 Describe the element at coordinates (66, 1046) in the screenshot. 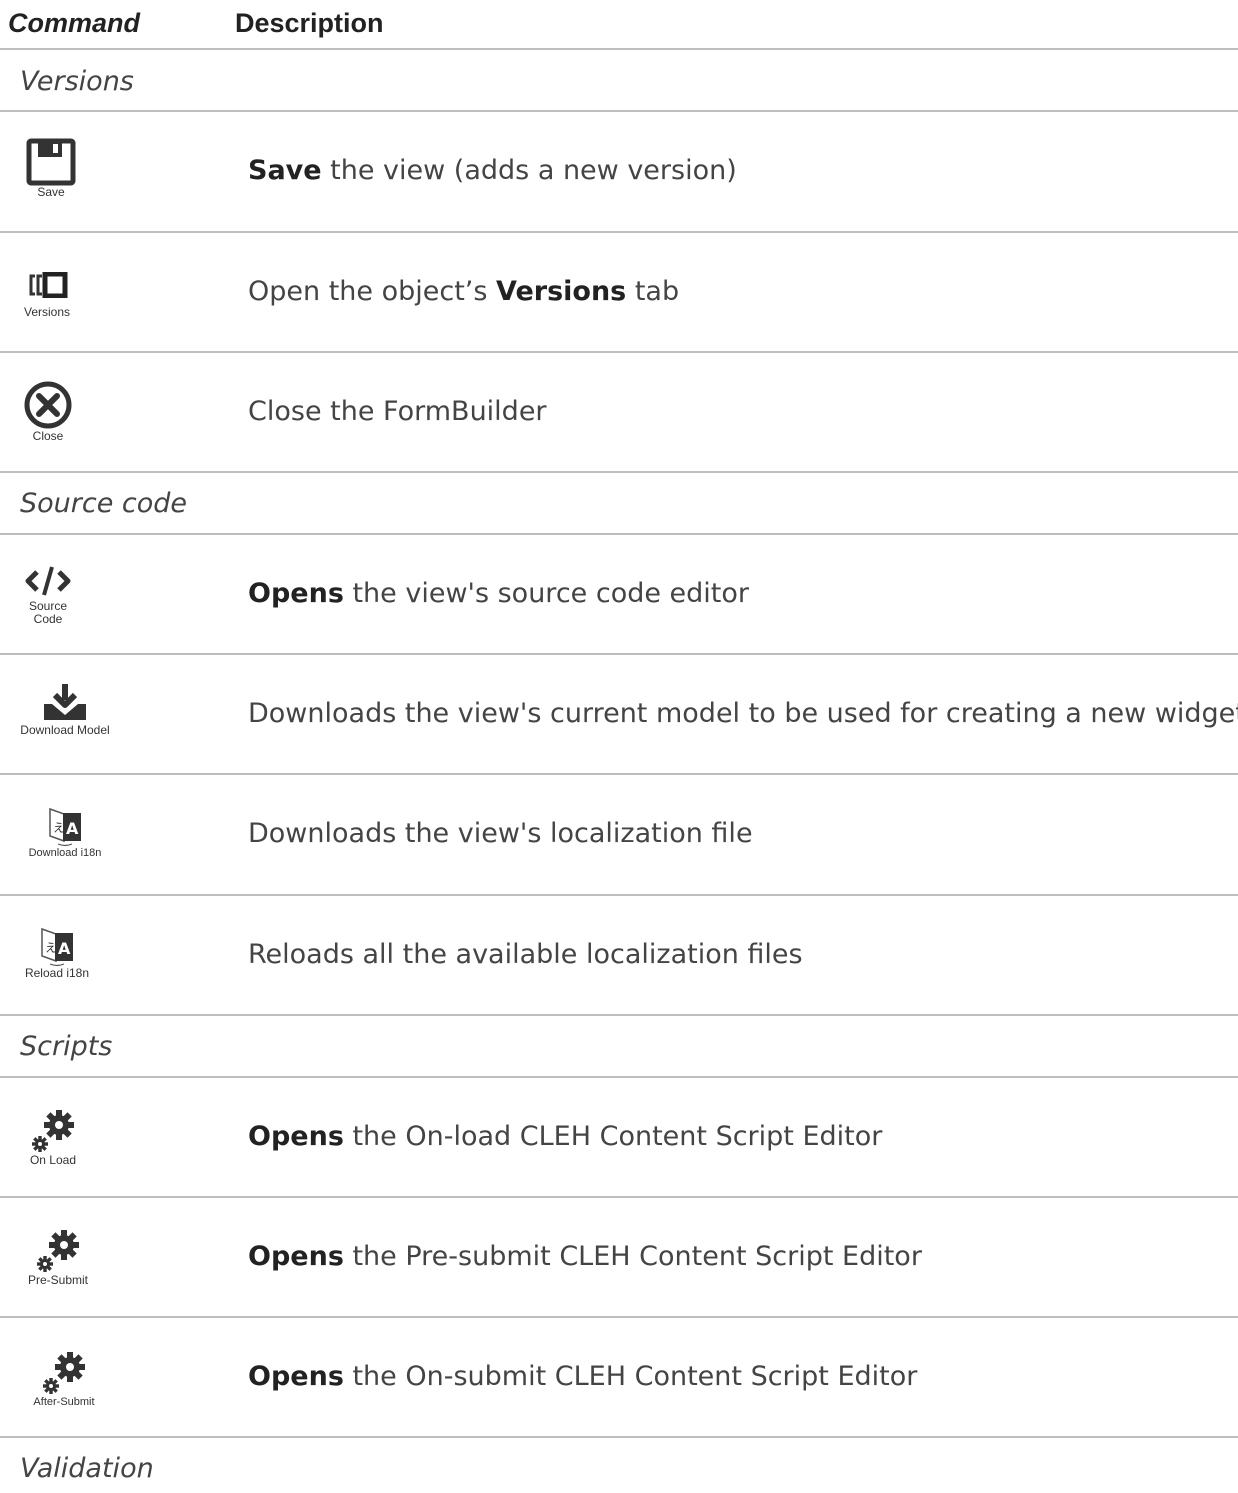

I see `section-scripts: Scripts` at that location.